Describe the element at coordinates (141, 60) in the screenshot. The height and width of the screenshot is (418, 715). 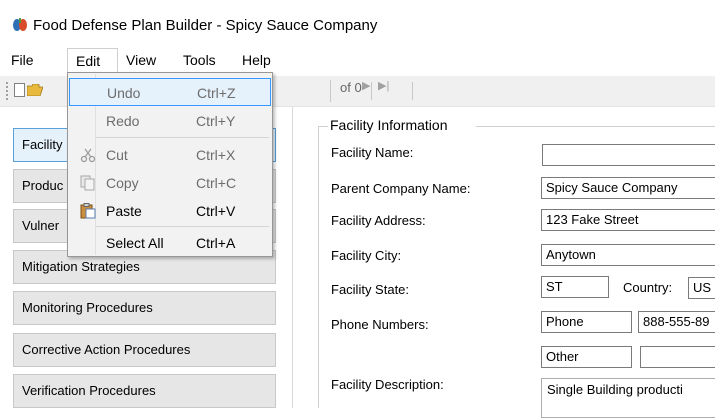
I see `menu-view: View` at that location.